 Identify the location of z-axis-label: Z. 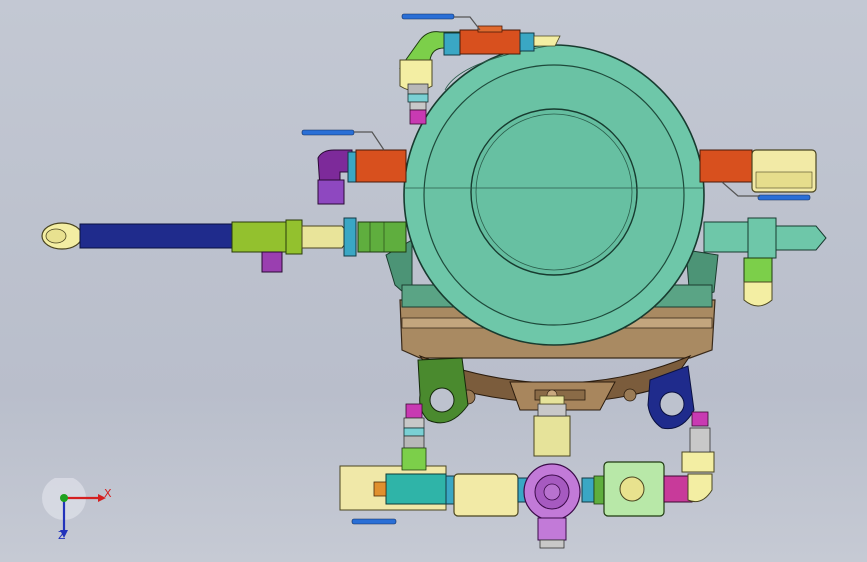
(62, 535).